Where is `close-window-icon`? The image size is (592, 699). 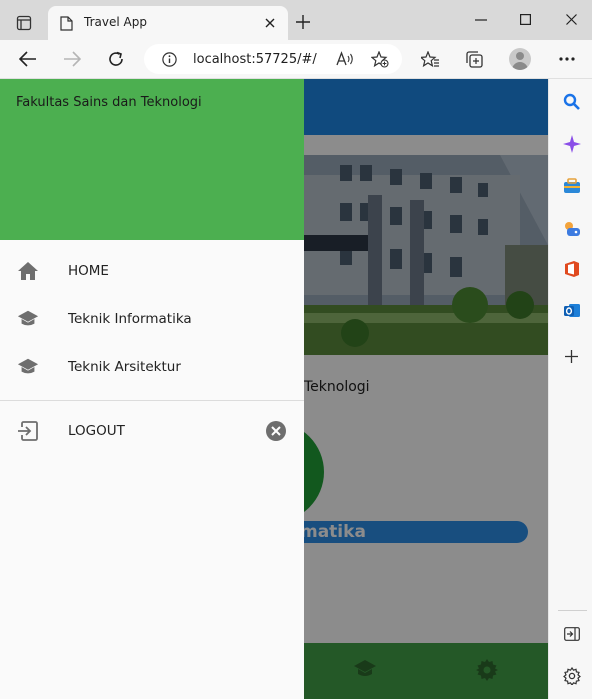 close-window-icon is located at coordinates (571, 19).